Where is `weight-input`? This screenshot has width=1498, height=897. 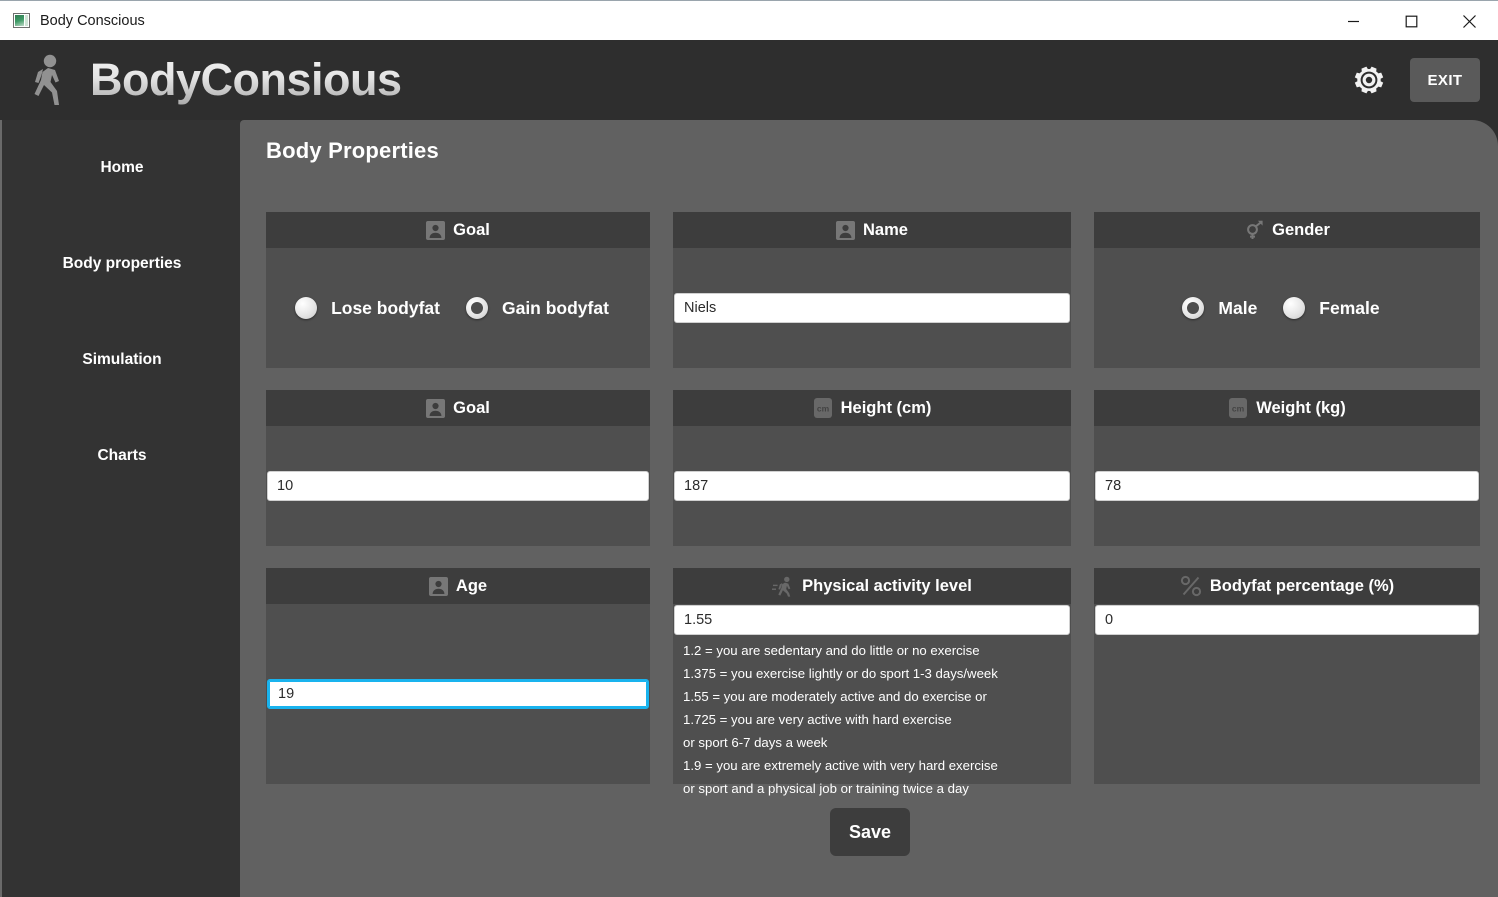
weight-input is located at coordinates (1287, 486).